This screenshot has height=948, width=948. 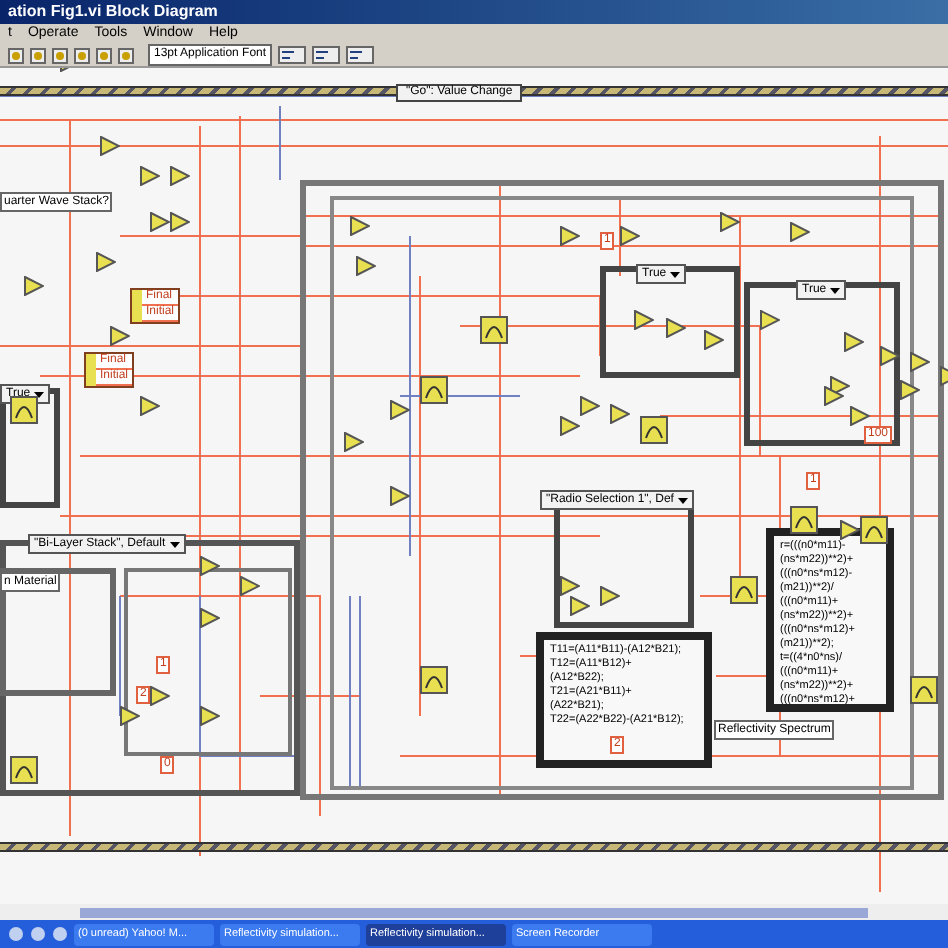 What do you see at coordinates (474, 912) in the screenshot?
I see `horizontal-scrollbar` at bounding box center [474, 912].